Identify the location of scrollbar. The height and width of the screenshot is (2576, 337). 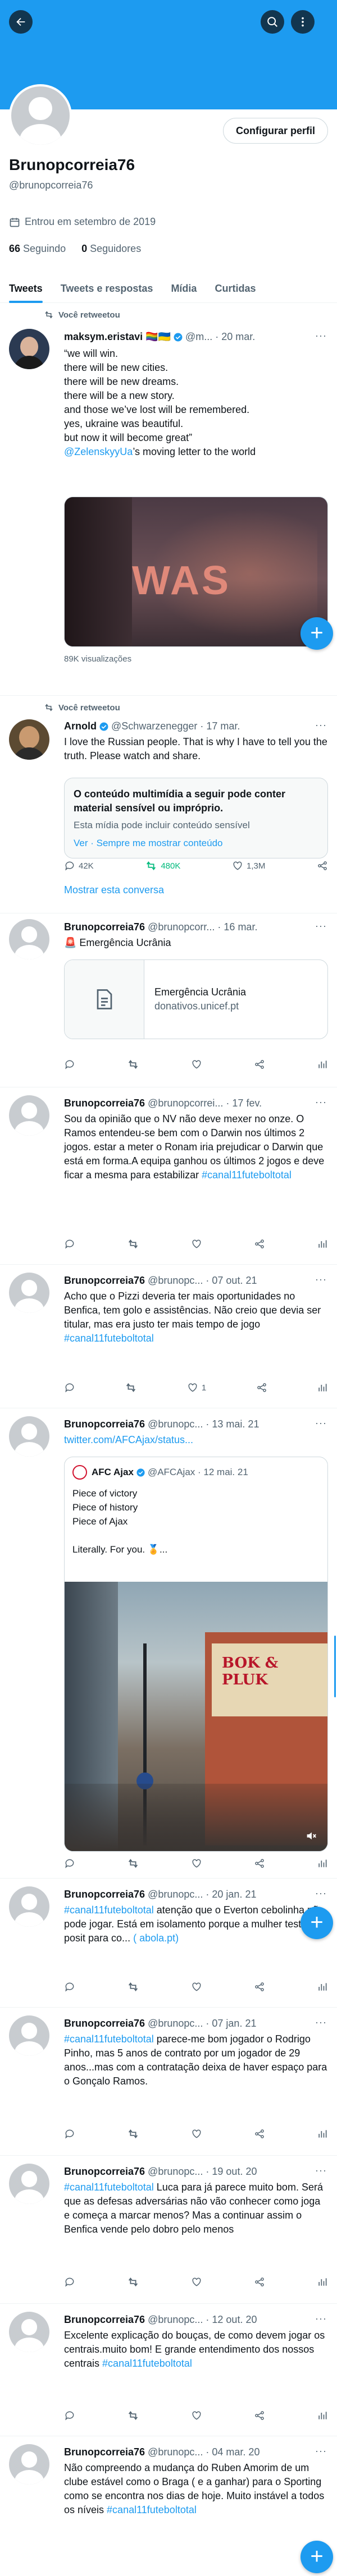
(335, 1666).